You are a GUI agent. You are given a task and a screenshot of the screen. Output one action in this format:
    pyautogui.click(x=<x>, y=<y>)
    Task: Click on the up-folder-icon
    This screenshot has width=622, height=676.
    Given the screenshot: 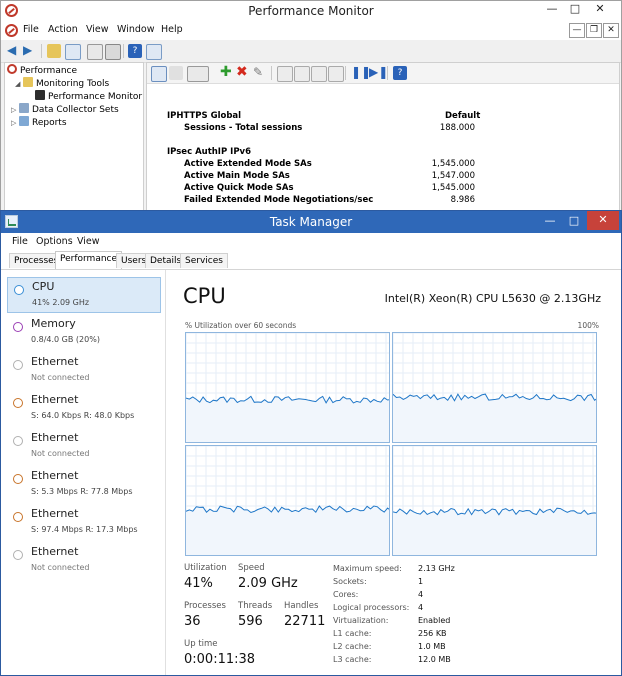 What is the action you would take?
    pyautogui.click(x=54, y=51)
    